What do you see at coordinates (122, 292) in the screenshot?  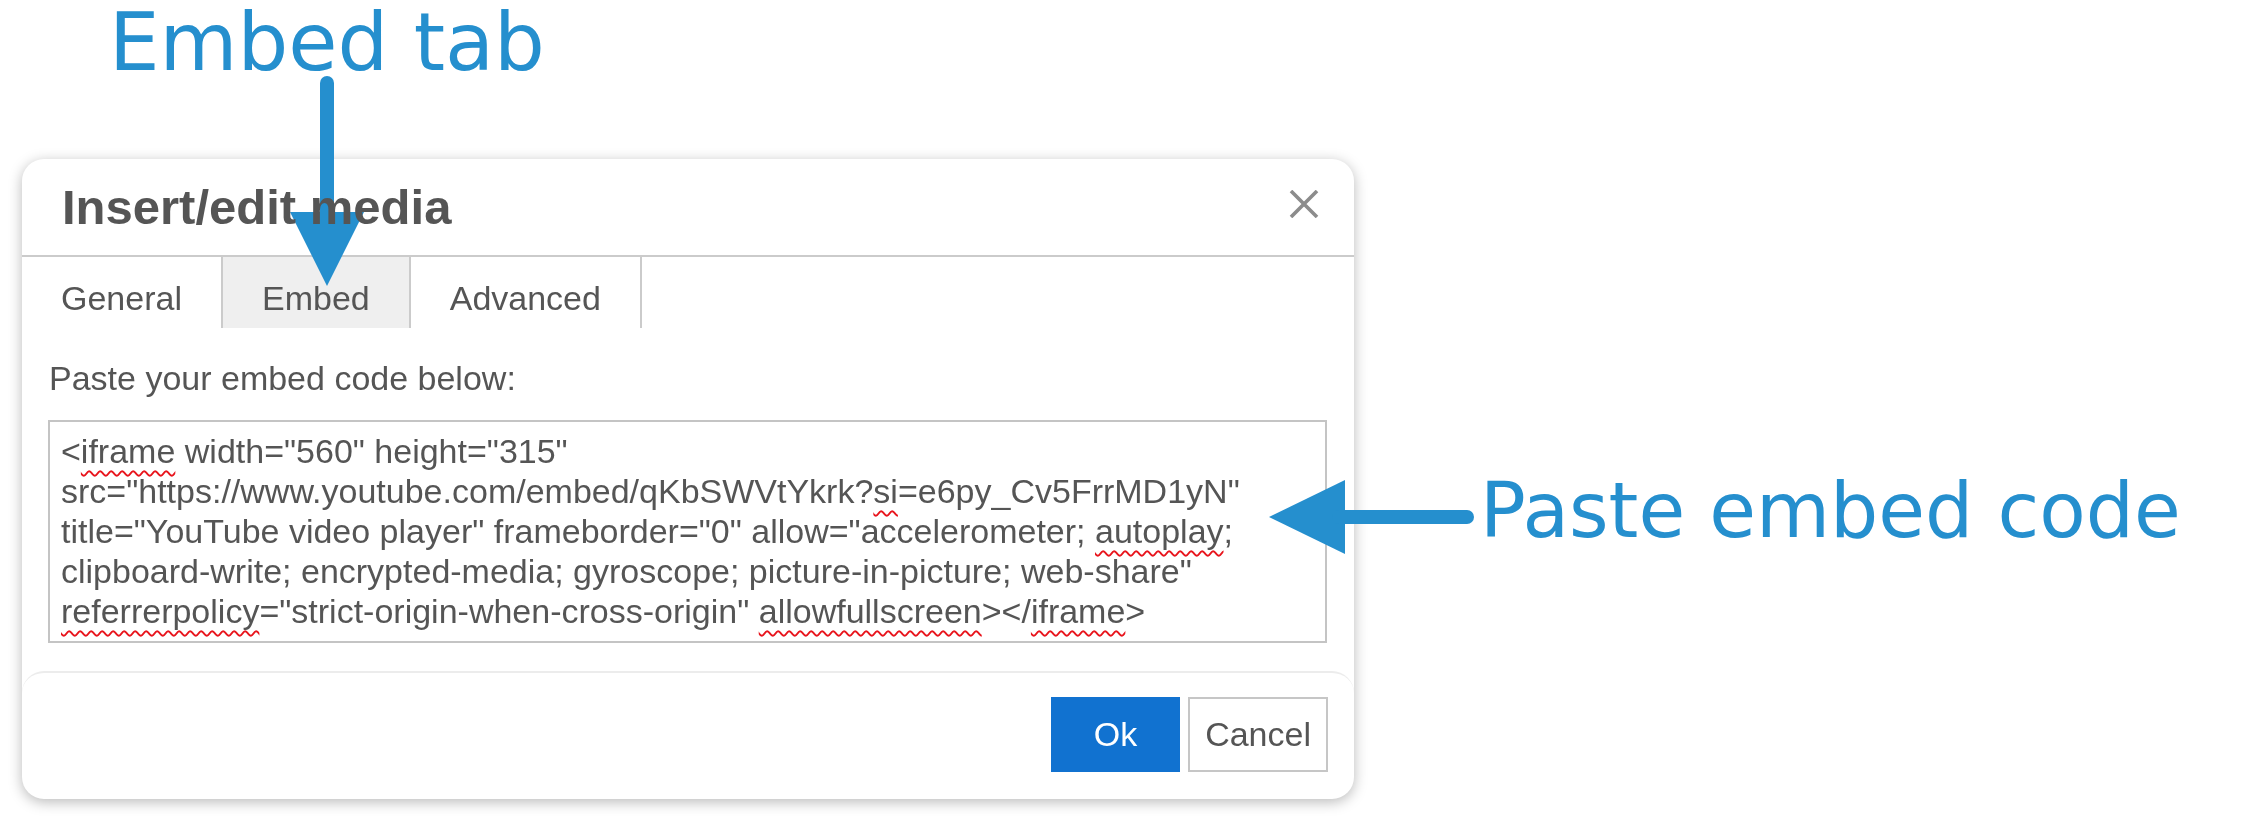 I see `dialog-tab: General` at bounding box center [122, 292].